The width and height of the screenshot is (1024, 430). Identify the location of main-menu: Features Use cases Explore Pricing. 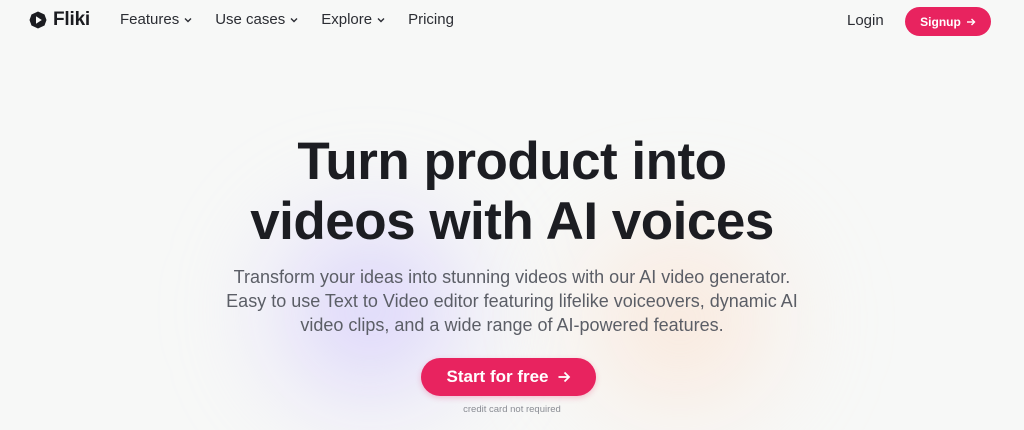
(298, 19).